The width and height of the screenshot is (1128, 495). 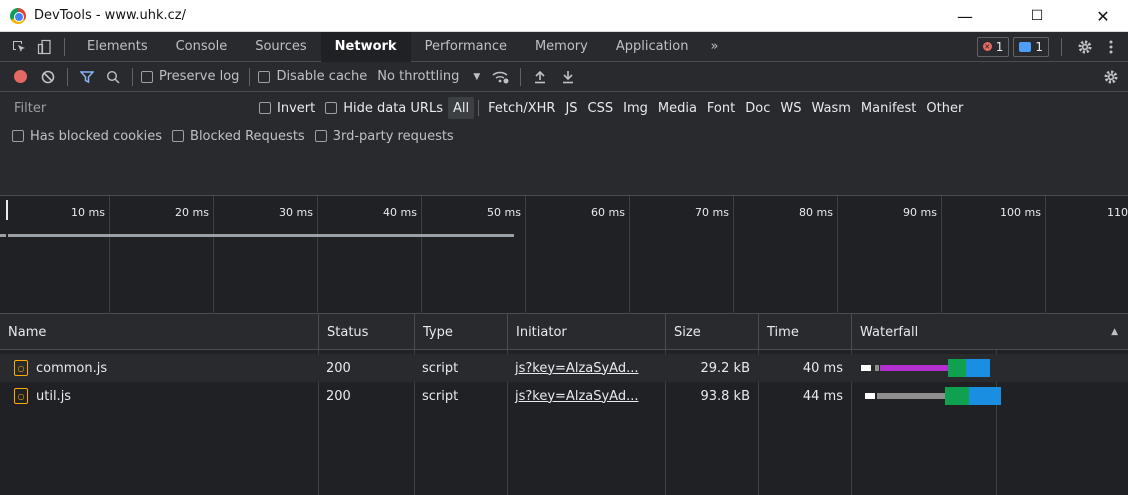 I want to click on hide-data-urls-checkbox: Hide data URLs, so click(x=384, y=108).